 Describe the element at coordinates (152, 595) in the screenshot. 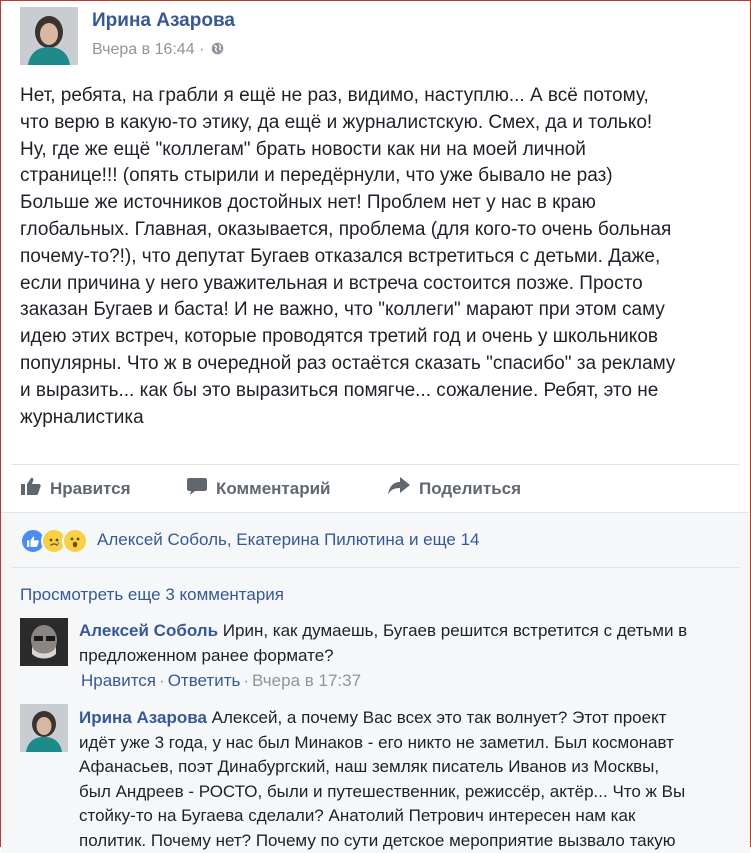

I see `view-more-comments-link: Просмотреть еще 3 комментария` at that location.